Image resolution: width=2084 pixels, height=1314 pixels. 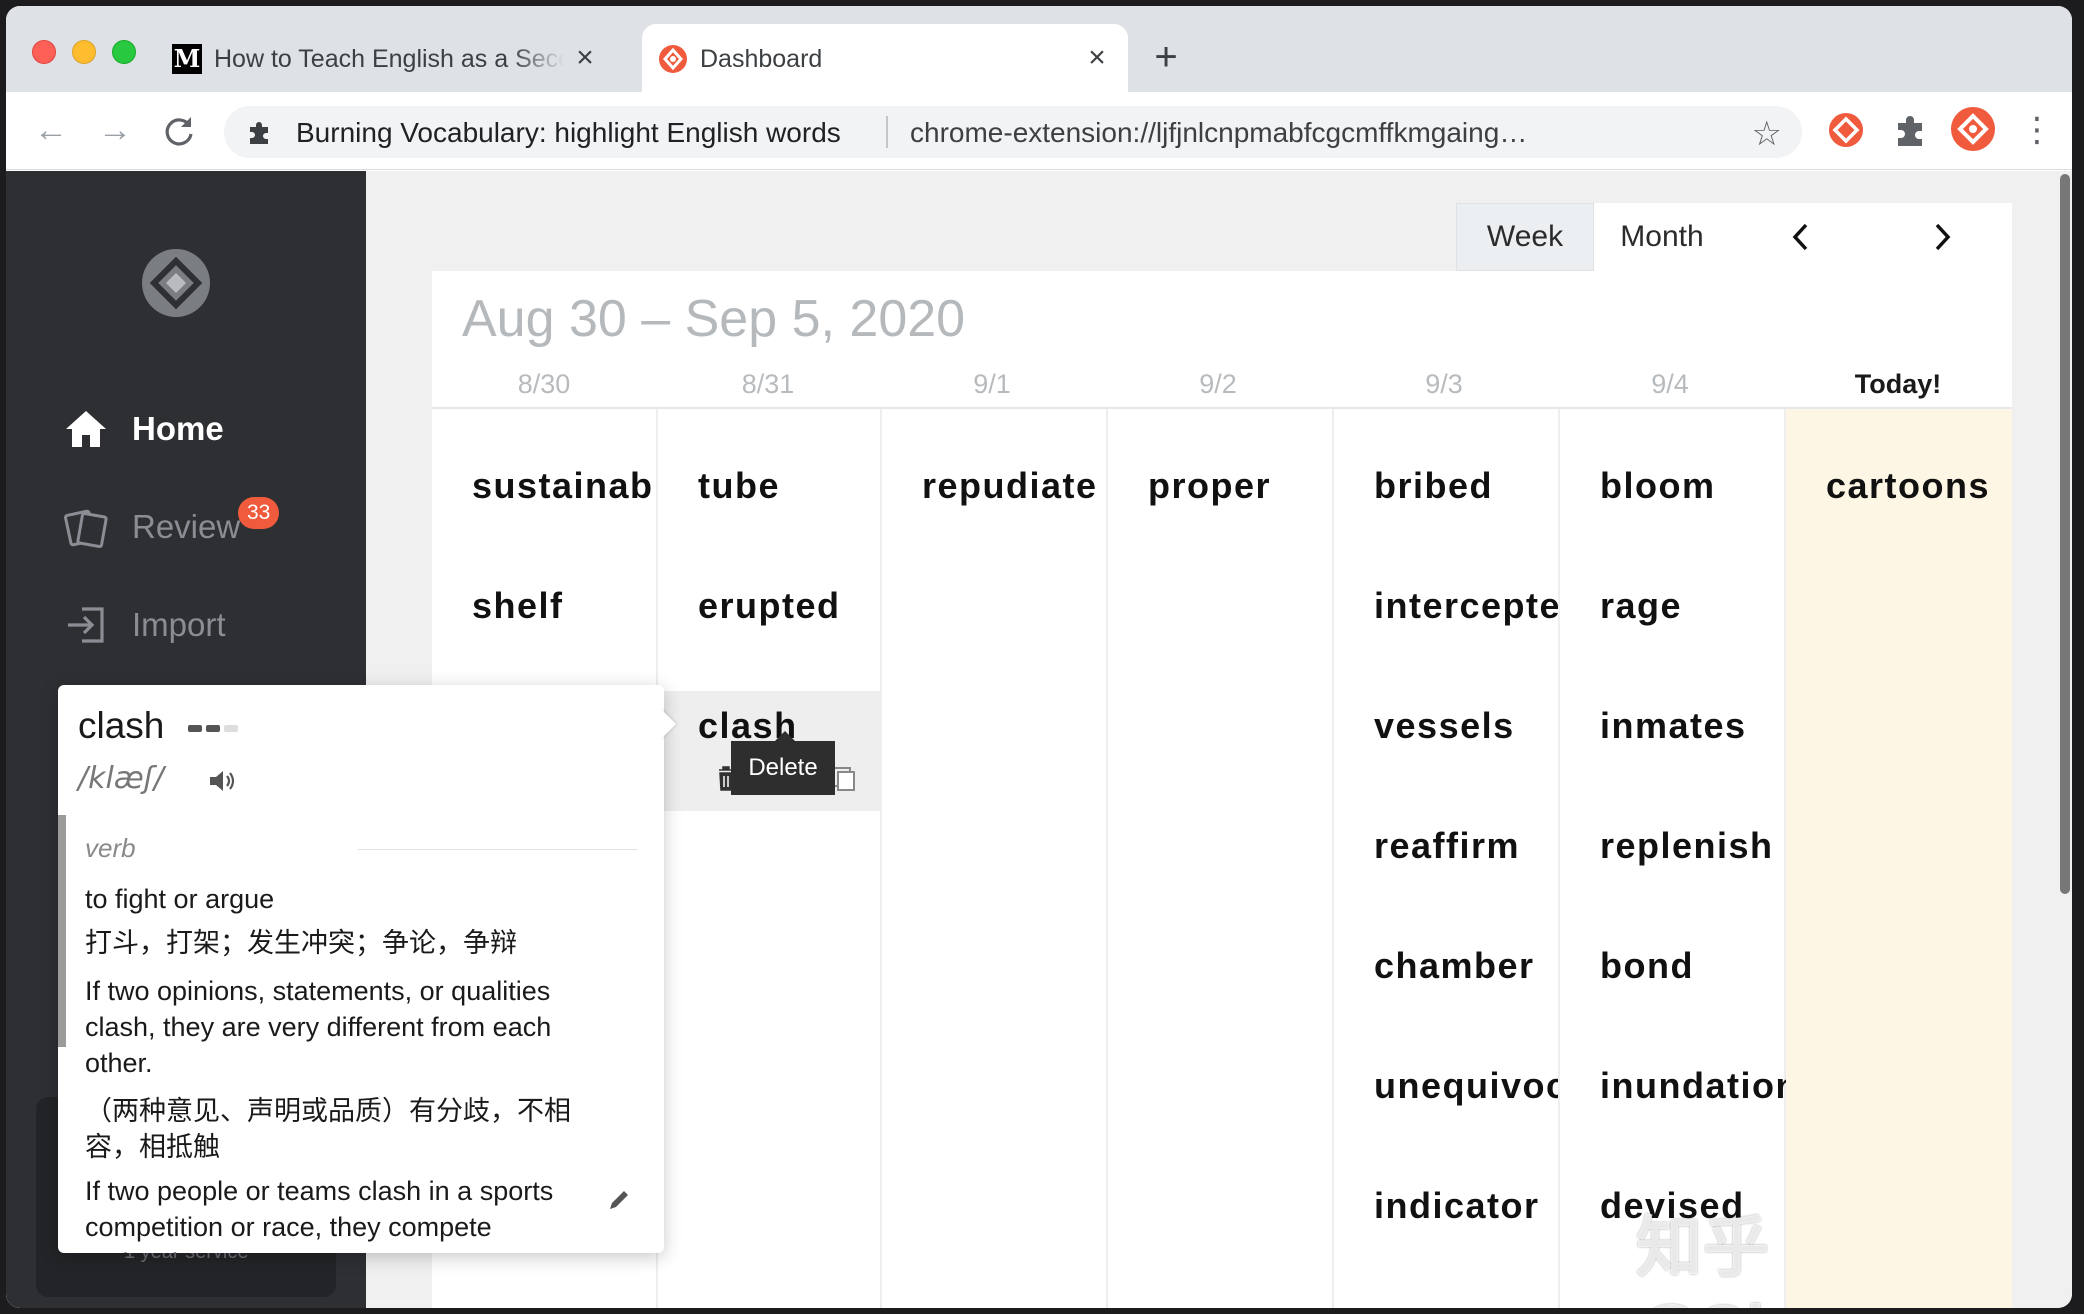 I want to click on speaker-icon, so click(x=222, y=781).